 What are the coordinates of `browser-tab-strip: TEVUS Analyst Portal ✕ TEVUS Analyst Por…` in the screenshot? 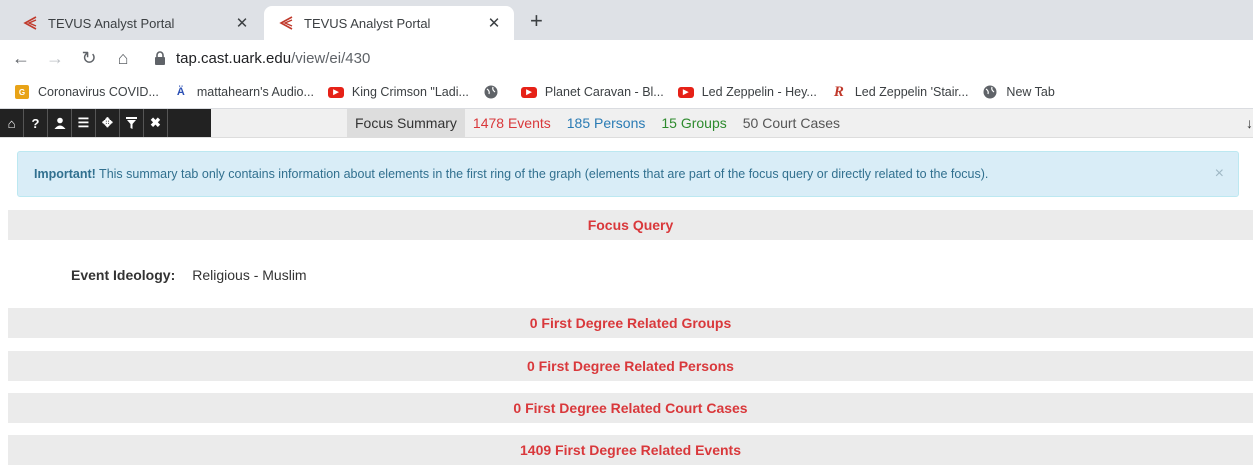 It's located at (626, 20).